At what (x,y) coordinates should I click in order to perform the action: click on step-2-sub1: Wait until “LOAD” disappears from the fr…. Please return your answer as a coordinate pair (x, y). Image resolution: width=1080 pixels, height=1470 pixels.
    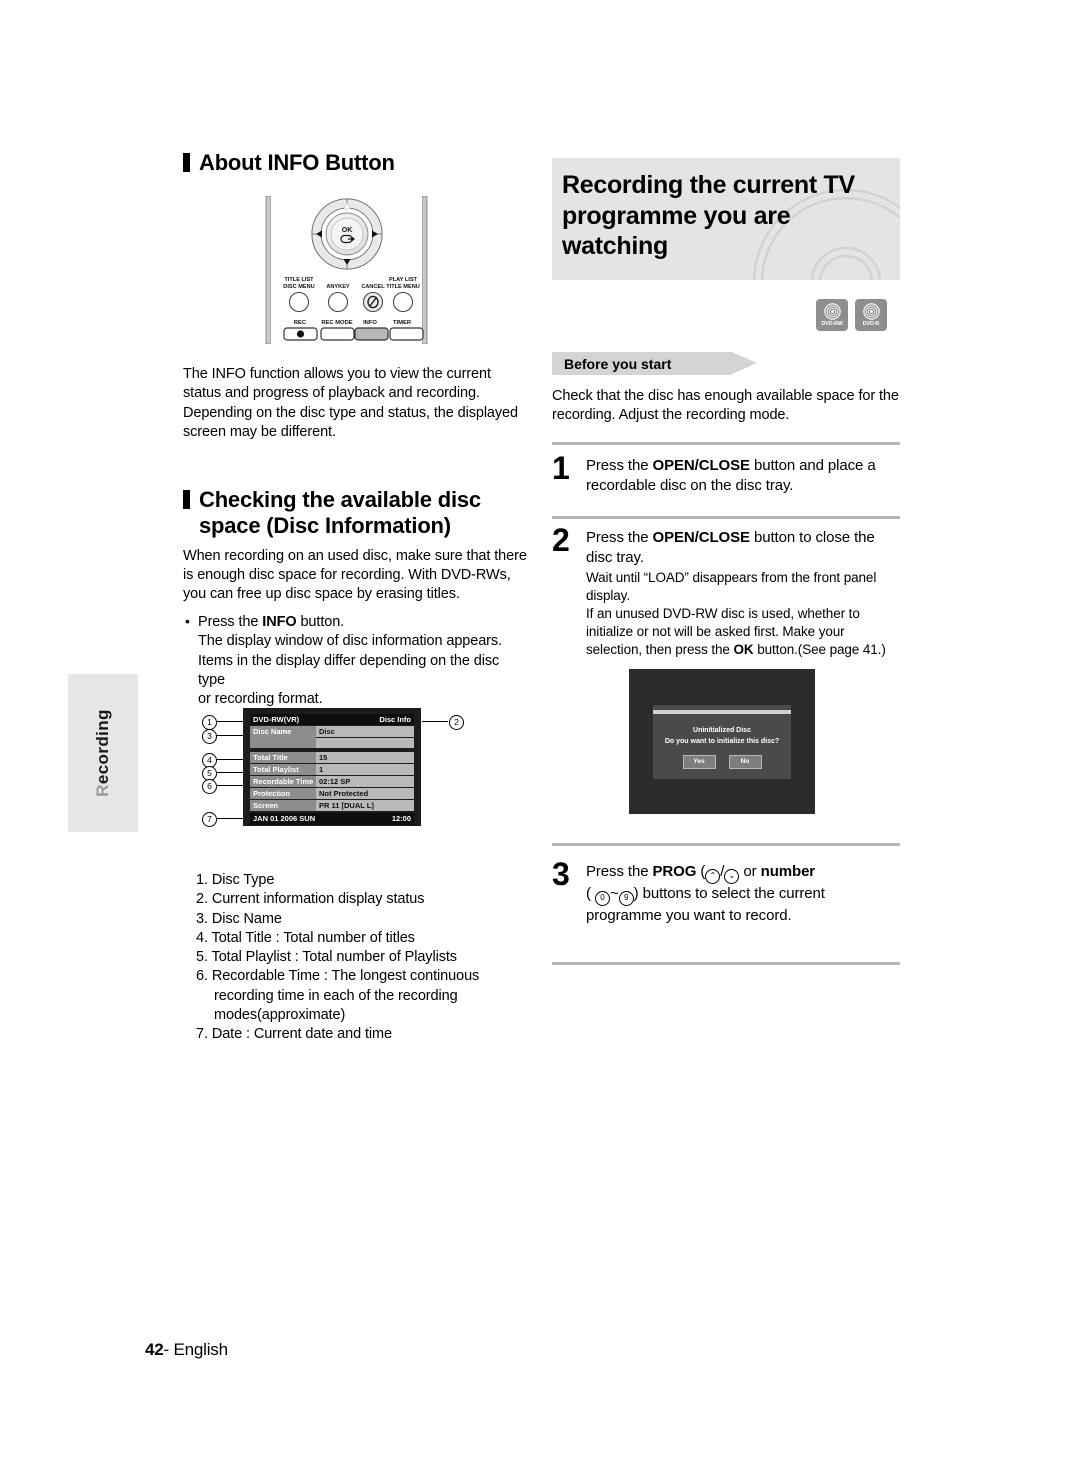
    Looking at the image, I should click on (731, 586).